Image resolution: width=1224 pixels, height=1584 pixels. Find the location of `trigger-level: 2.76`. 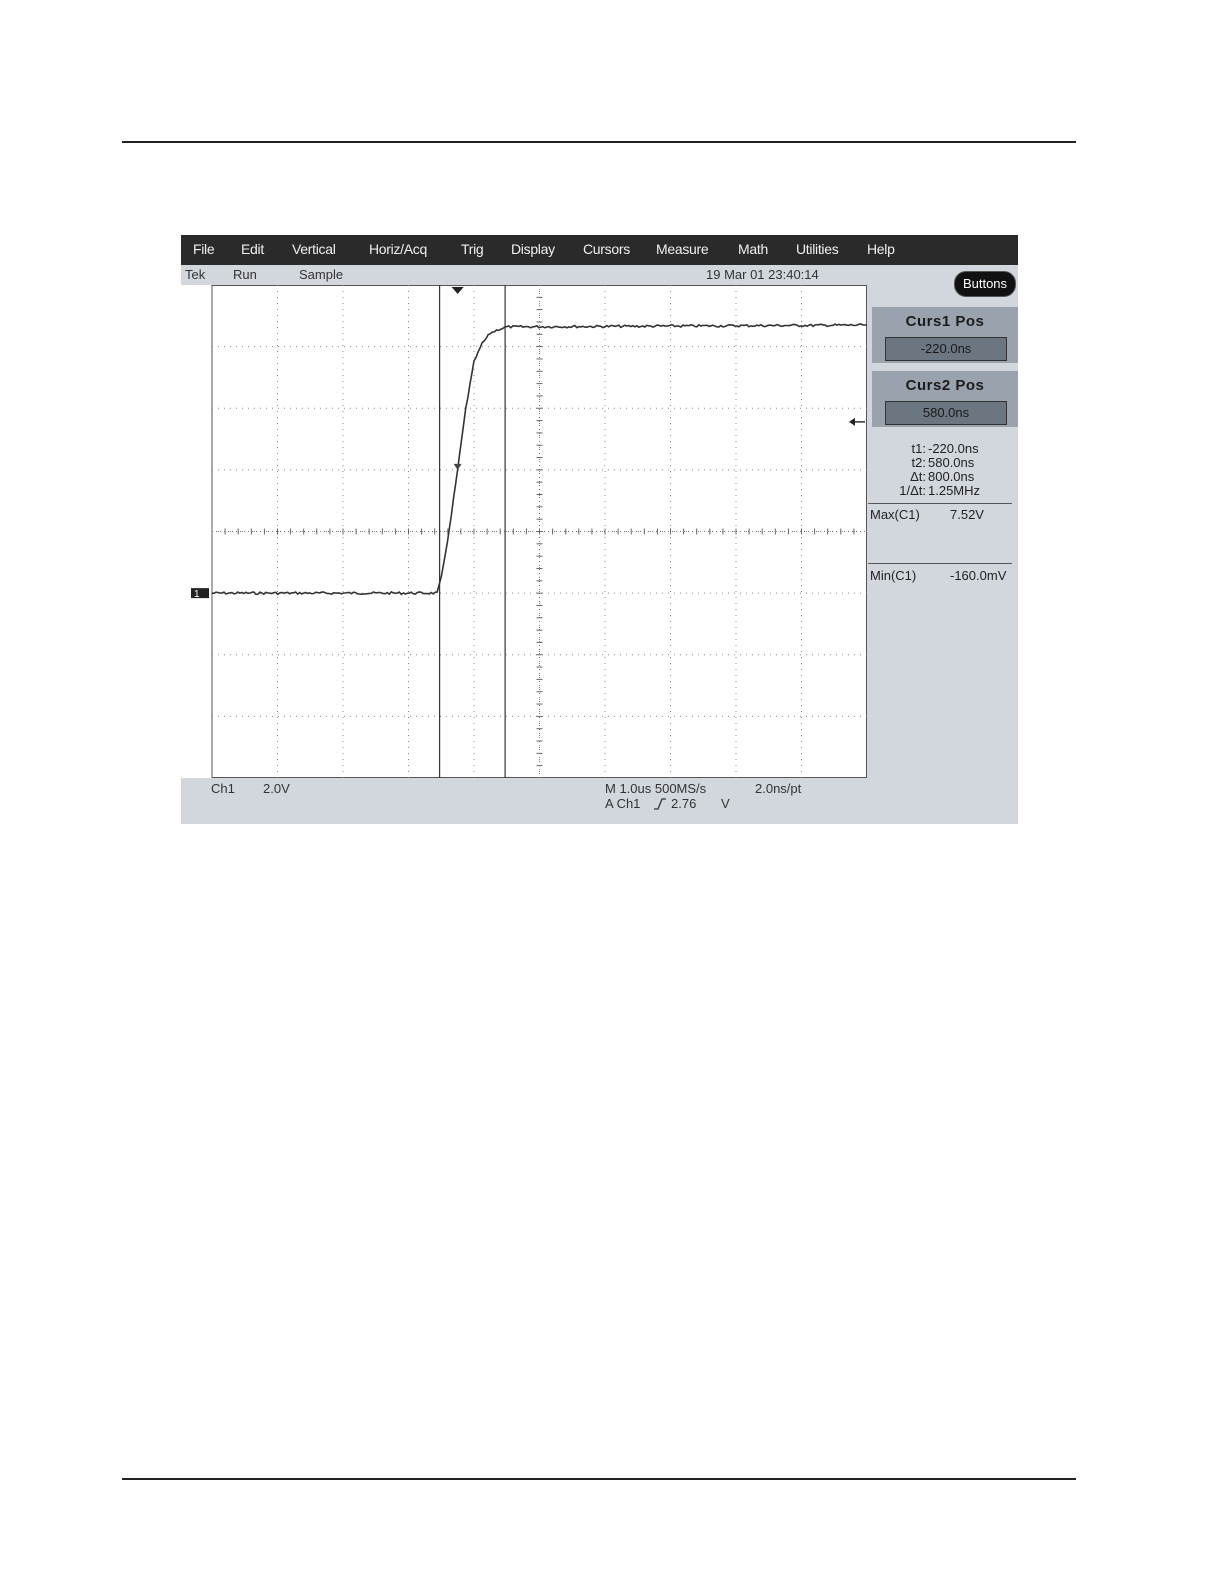

trigger-level: 2.76 is located at coordinates (684, 803).